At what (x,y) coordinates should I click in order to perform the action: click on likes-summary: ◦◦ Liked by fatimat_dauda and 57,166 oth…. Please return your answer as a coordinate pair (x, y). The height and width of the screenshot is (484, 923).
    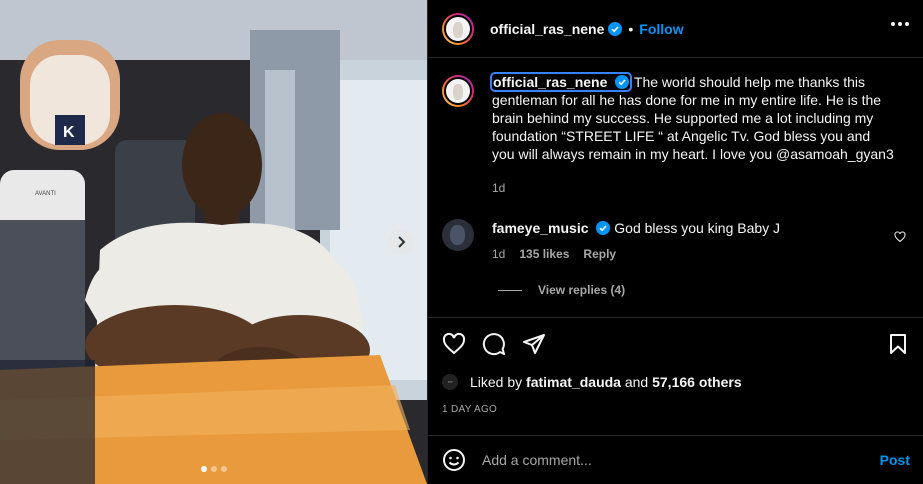
    Looking at the image, I should click on (675, 382).